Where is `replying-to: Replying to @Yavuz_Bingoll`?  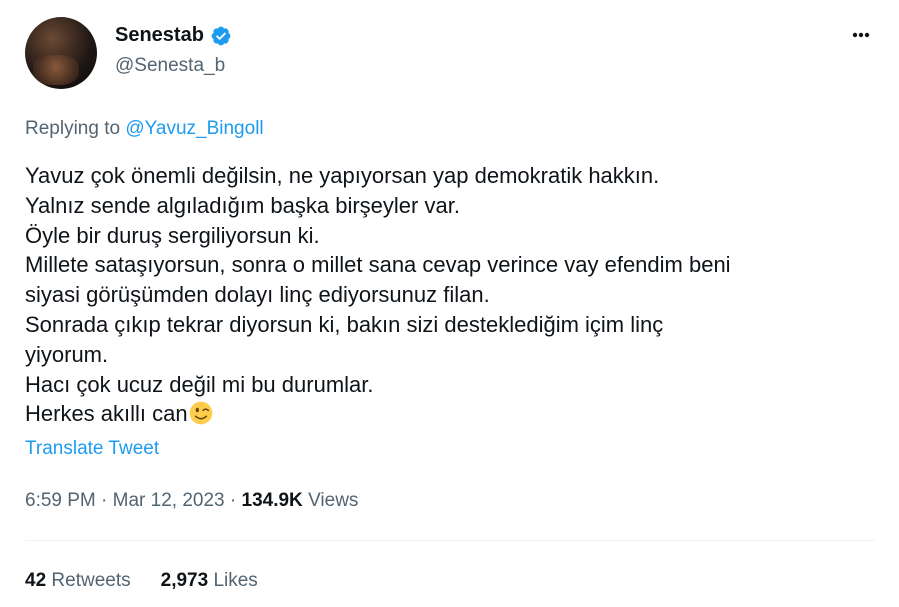 replying-to: Replying to @Yavuz_Bingoll is located at coordinates (144, 129).